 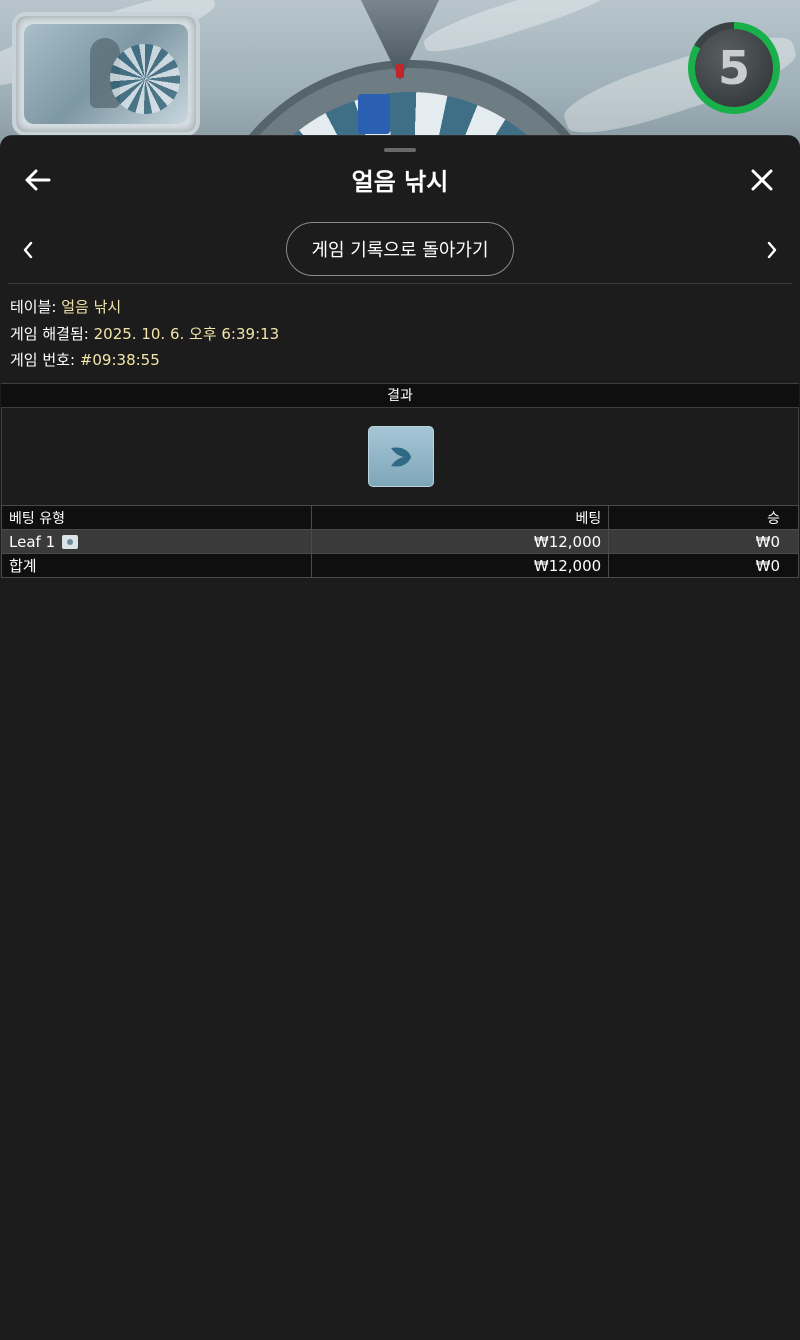 I want to click on info-table-line: 테이블: 얼음 낚시, so click(x=144, y=307).